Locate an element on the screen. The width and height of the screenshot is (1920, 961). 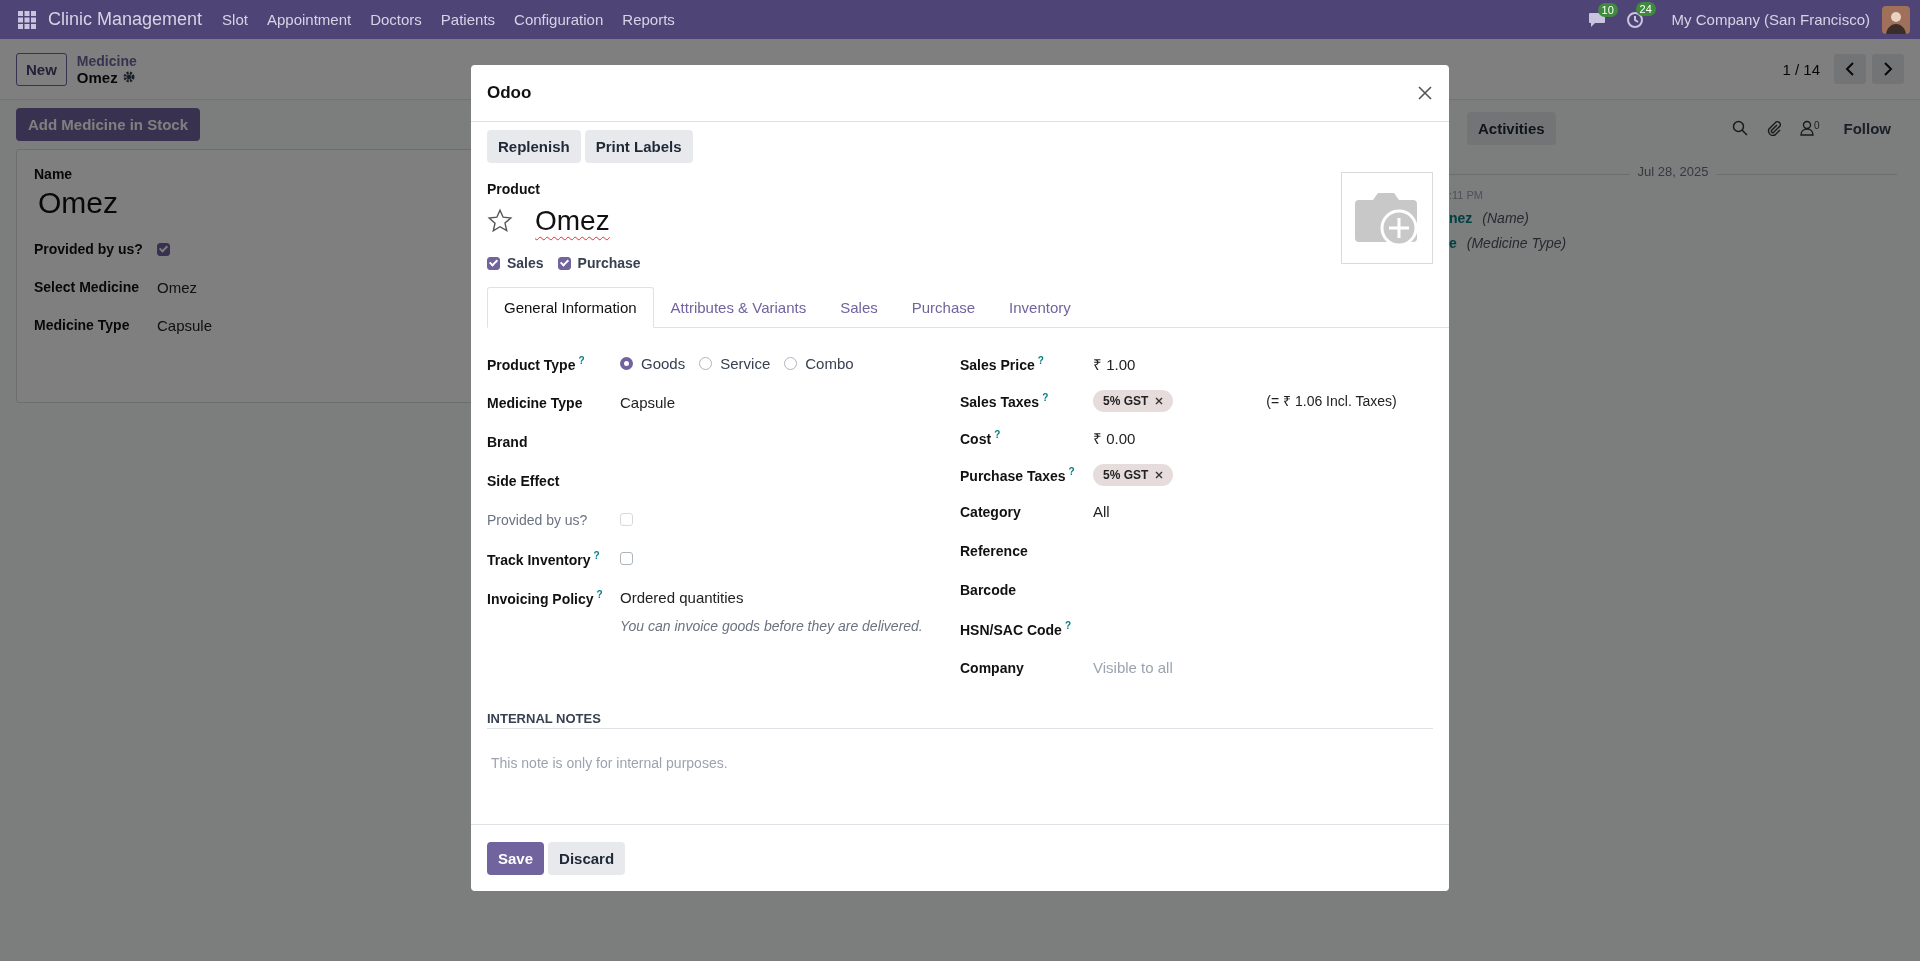
field-label: Product Type $^{?}$ is located at coordinates (536, 363).